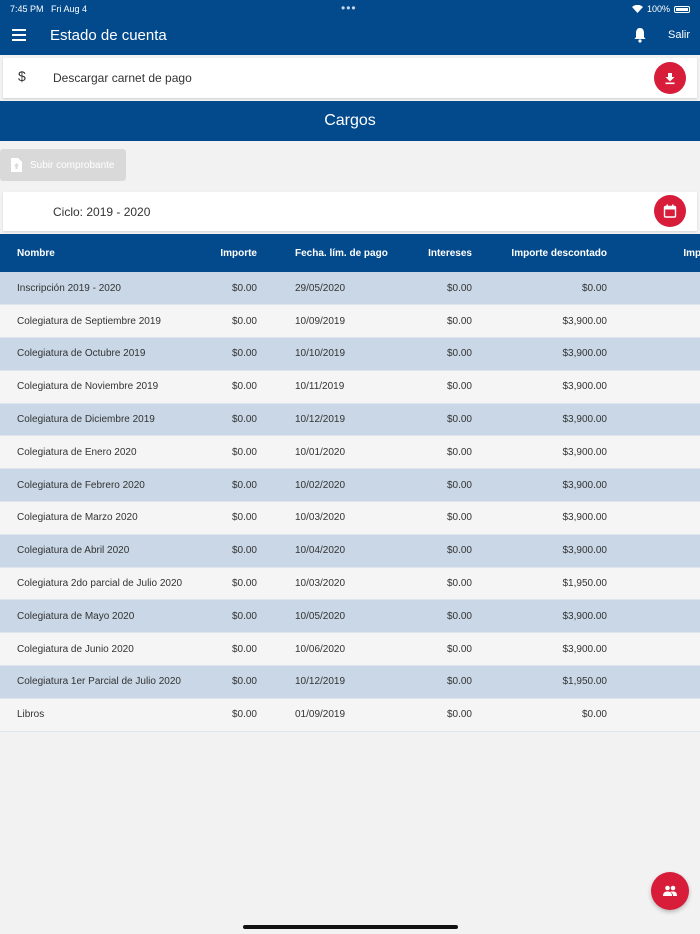 Image resolution: width=700 pixels, height=934 pixels. Describe the element at coordinates (670, 891) in the screenshot. I see `contacts-fab` at that location.